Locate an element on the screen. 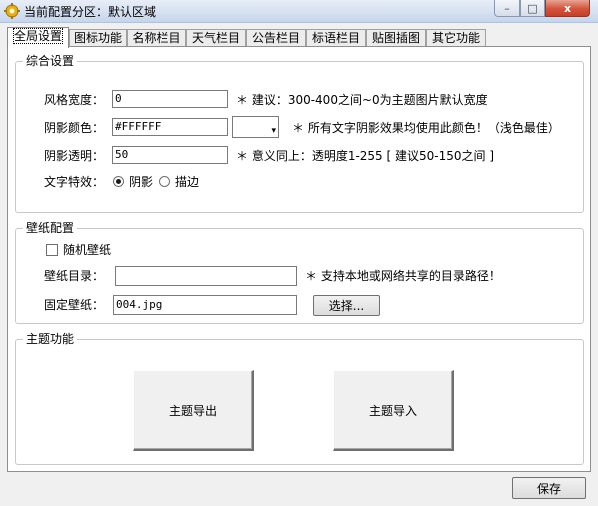 The image size is (598, 506). title-bar: 当前配置分区：默认区域 – □ x is located at coordinates (299, 11).